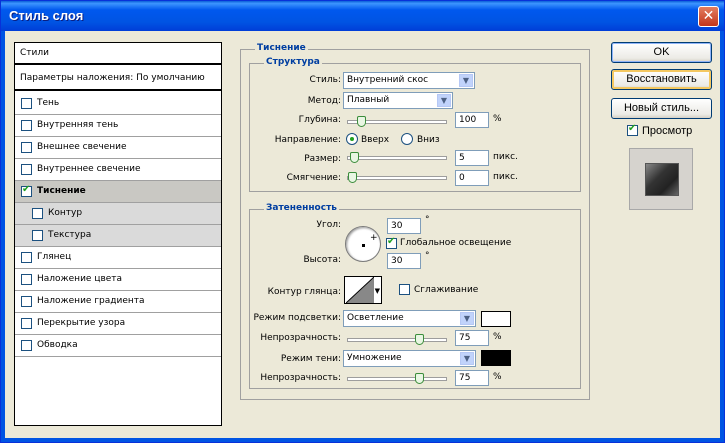  Describe the element at coordinates (472, 338) in the screenshot. I see `highlight-opacity-input: 75` at that location.